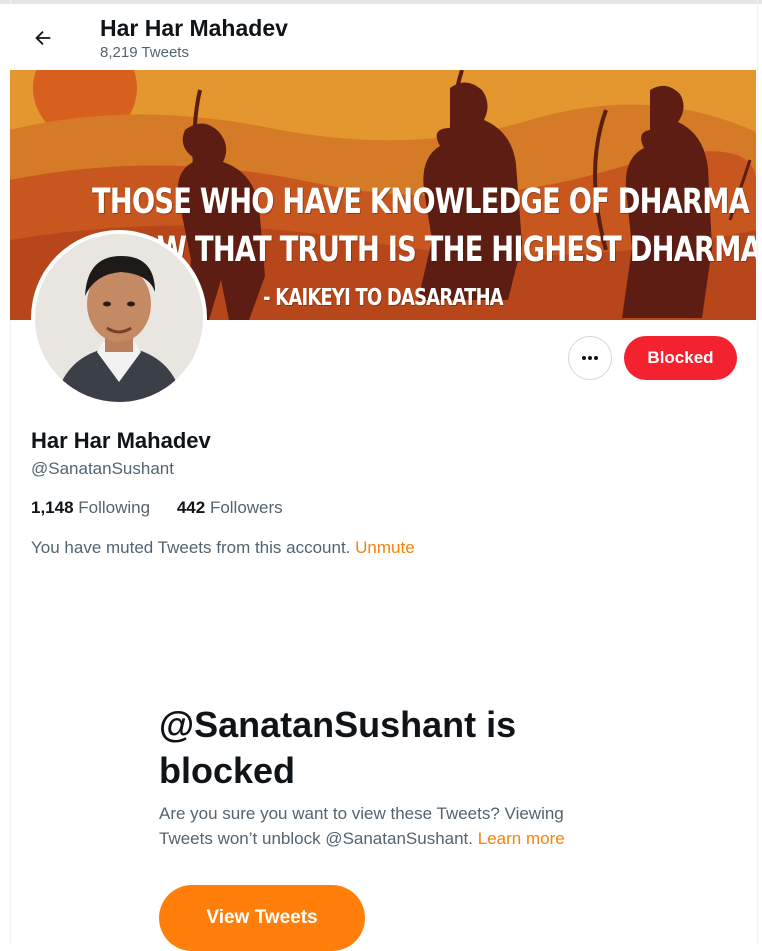 Image resolution: width=762 pixels, height=951 pixels. What do you see at coordinates (52, 507) in the screenshot?
I see `following-count: 1,148` at bounding box center [52, 507].